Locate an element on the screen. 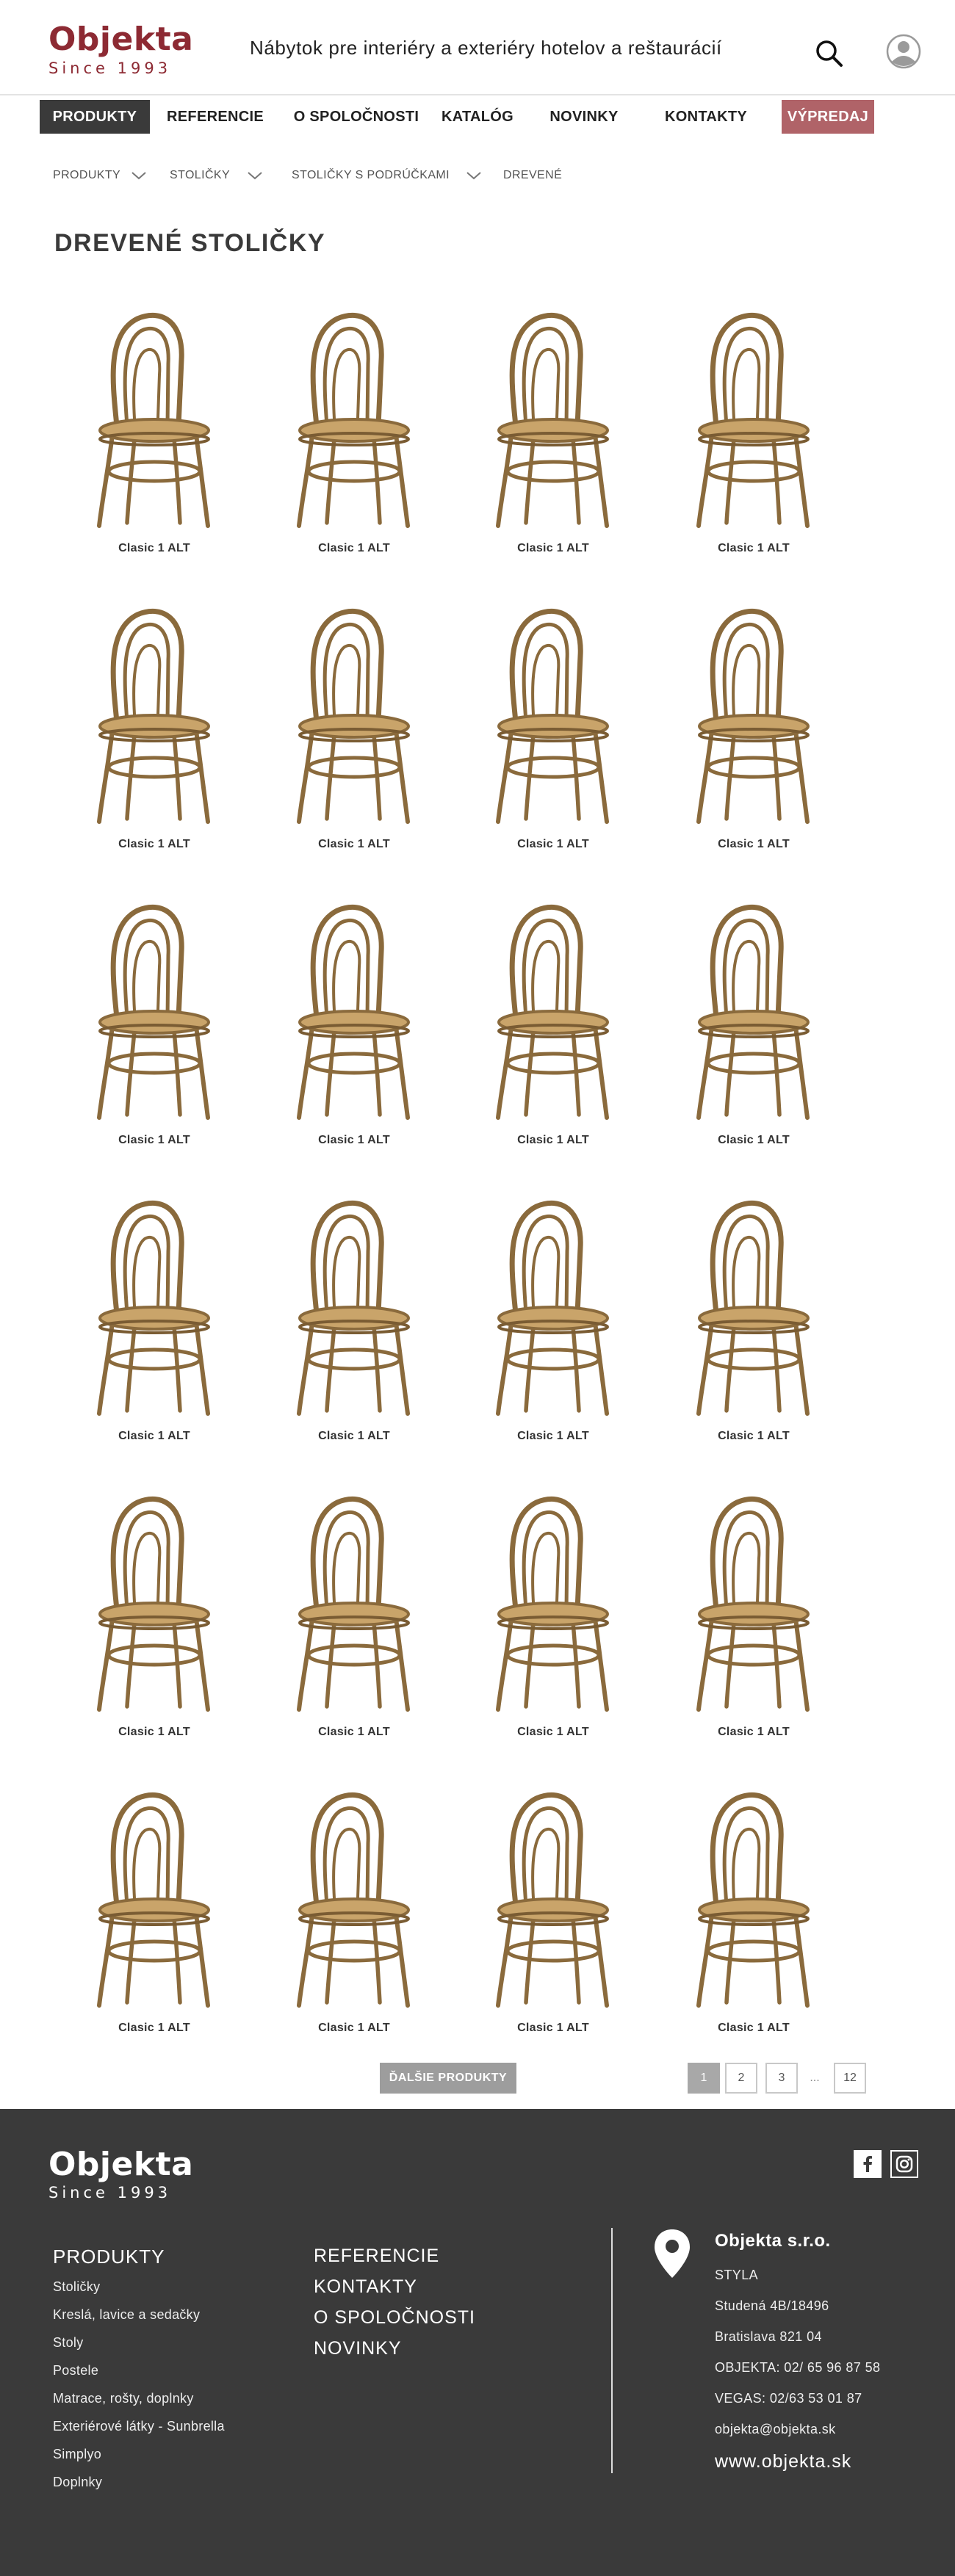 The height and width of the screenshot is (2576, 955). nav-item-katalog: KATALÓG is located at coordinates (478, 117).